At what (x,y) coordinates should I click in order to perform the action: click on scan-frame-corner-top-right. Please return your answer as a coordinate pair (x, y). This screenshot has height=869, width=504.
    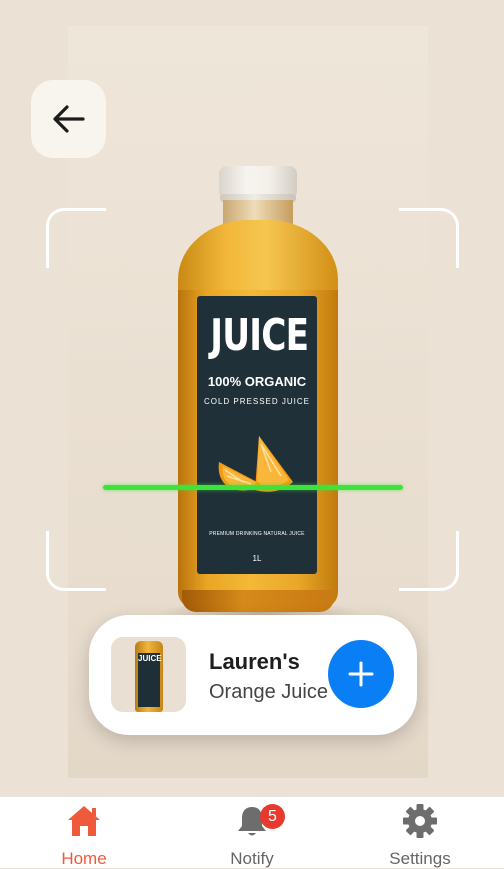
    Looking at the image, I should click on (429, 238).